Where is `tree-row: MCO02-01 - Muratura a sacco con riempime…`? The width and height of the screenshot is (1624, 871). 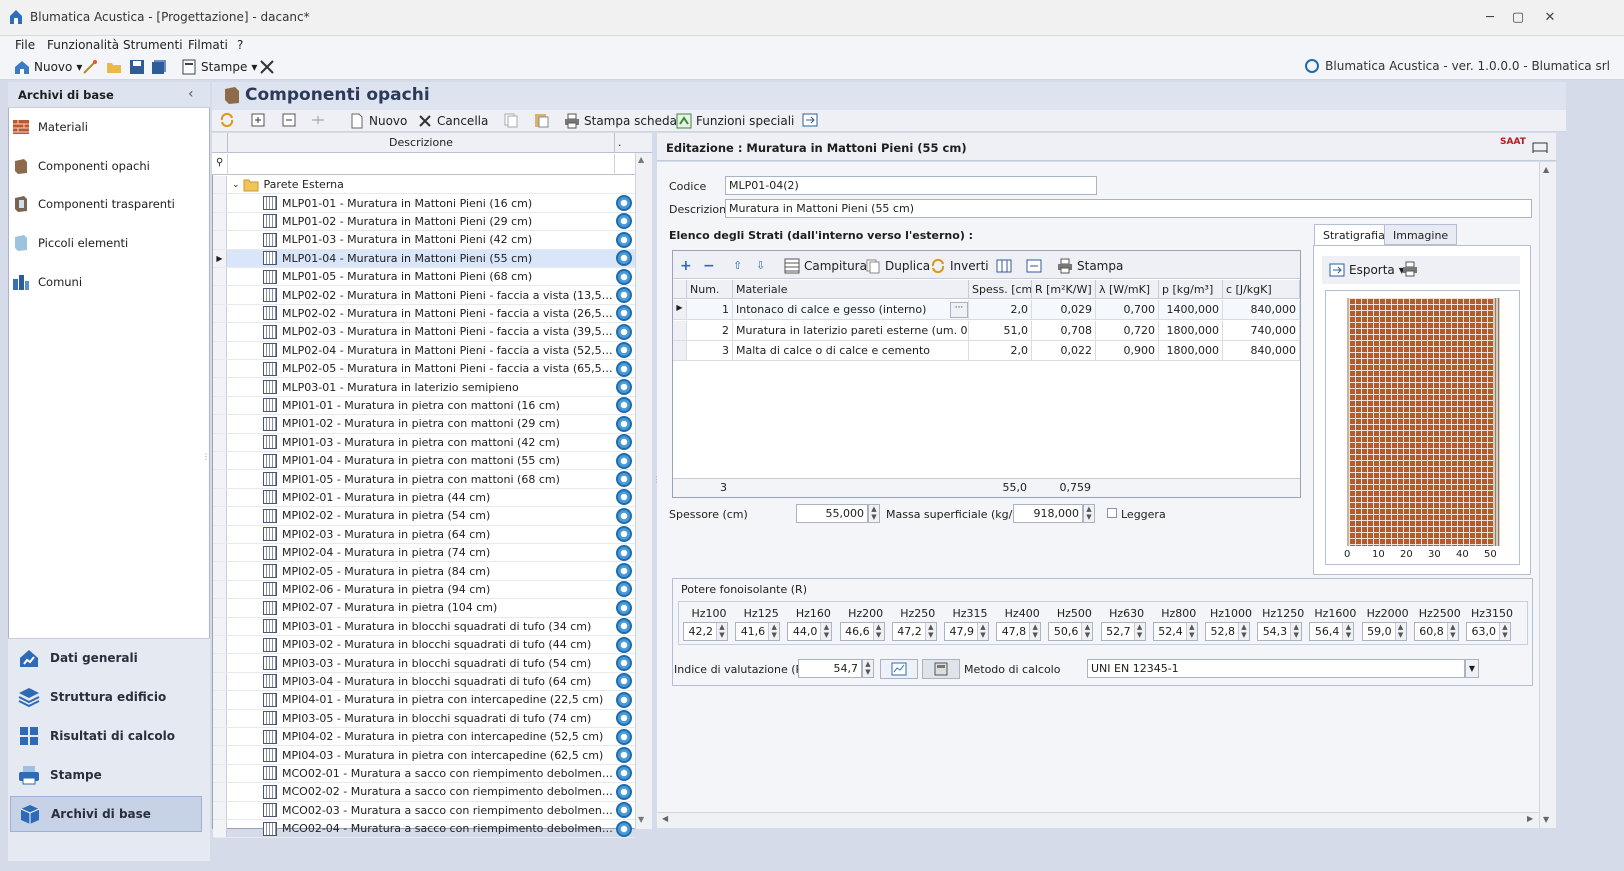
tree-row: MCO02-01 - Muratura a sacco con riempime… is located at coordinates (424, 774).